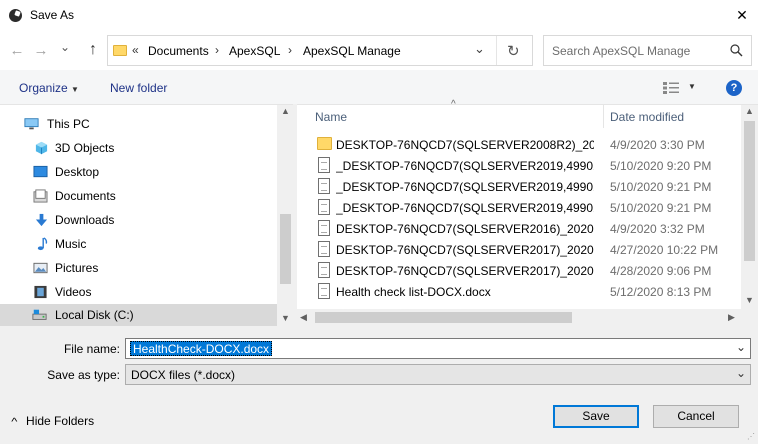 The height and width of the screenshot is (444, 758). I want to click on new-folder-button: New folder, so click(138, 88).